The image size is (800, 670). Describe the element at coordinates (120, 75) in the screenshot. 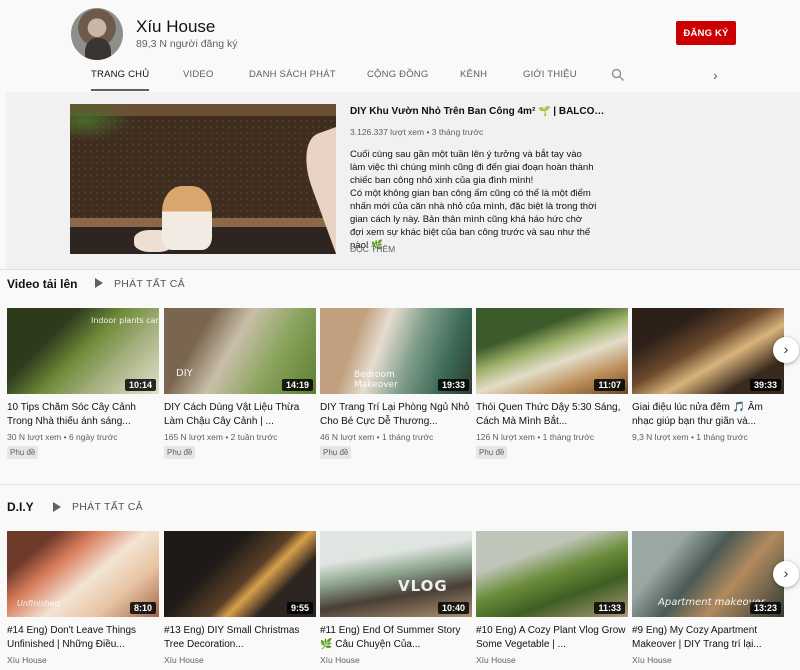

I see `tab-home: TRANG CHỦ` at that location.